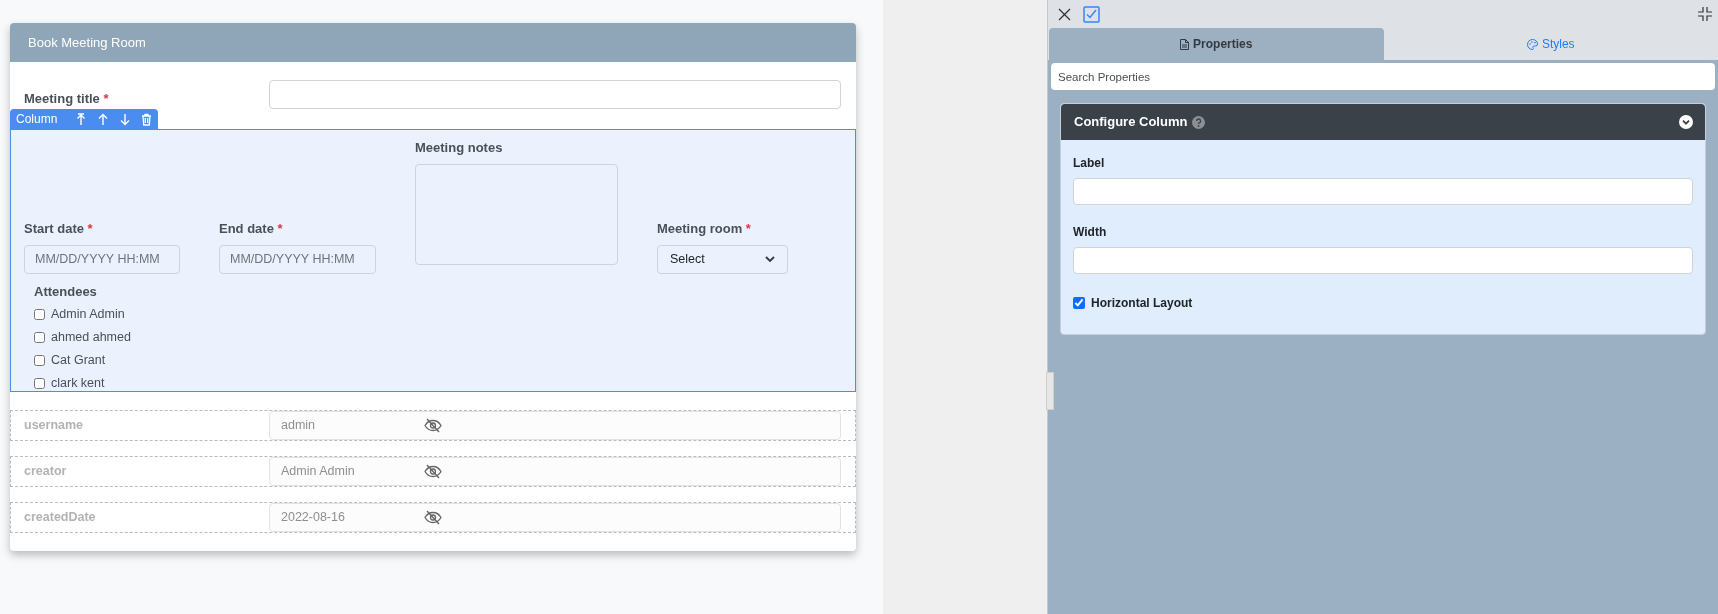  What do you see at coordinates (459, 148) in the screenshot?
I see `field-label: Meeting notes` at bounding box center [459, 148].